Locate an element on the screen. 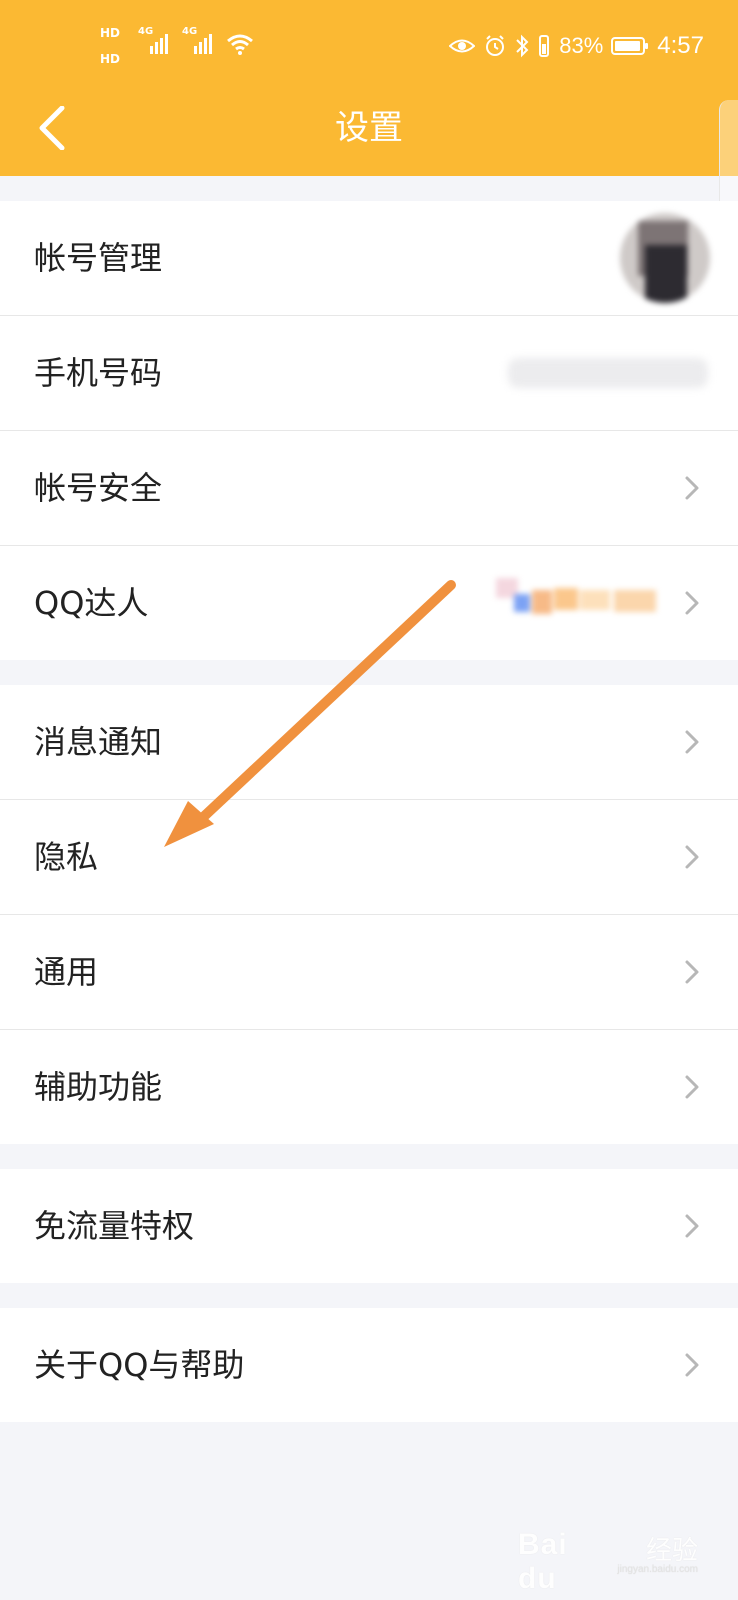 This screenshot has width=738, height=1600. settings-row-label: 辅助功能 is located at coordinates (98, 1087).